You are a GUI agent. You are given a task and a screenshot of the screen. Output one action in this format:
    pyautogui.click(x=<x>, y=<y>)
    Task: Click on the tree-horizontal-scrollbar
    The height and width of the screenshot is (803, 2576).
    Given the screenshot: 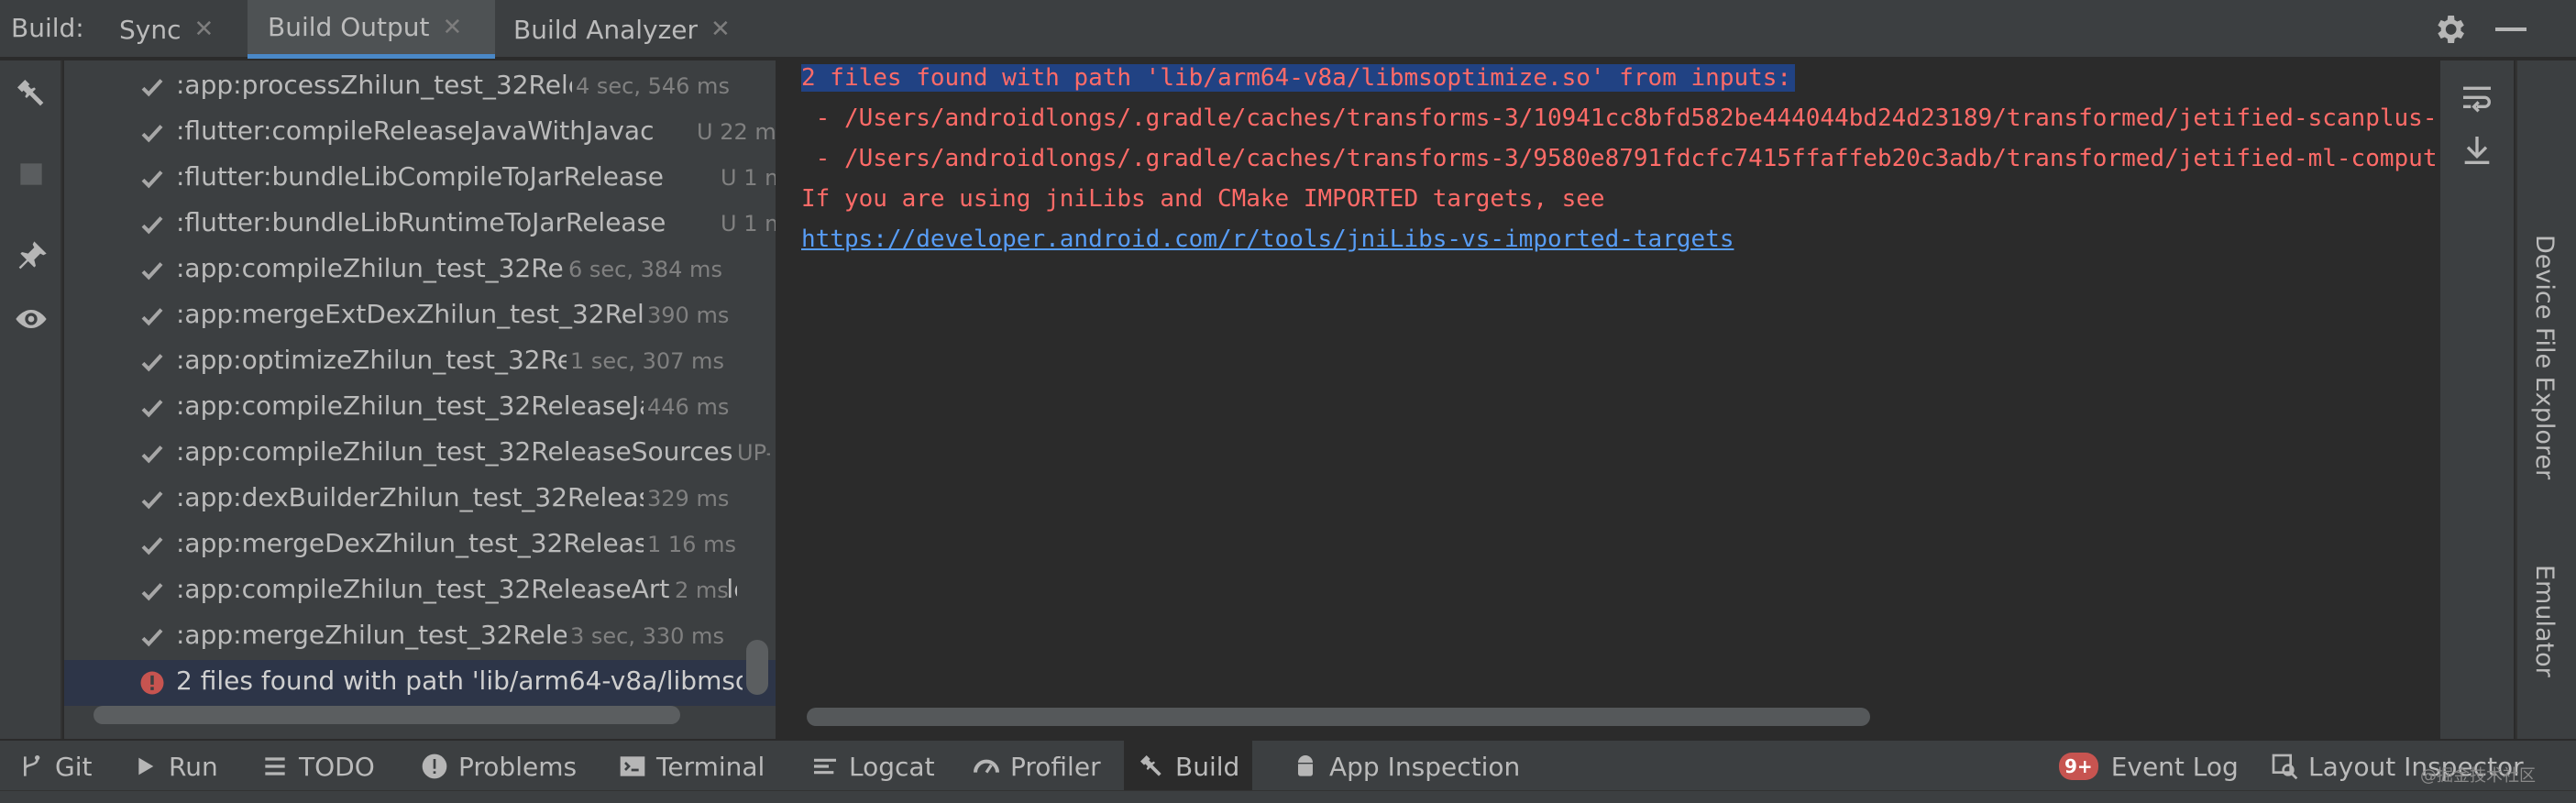 What is the action you would take?
    pyautogui.click(x=387, y=715)
    